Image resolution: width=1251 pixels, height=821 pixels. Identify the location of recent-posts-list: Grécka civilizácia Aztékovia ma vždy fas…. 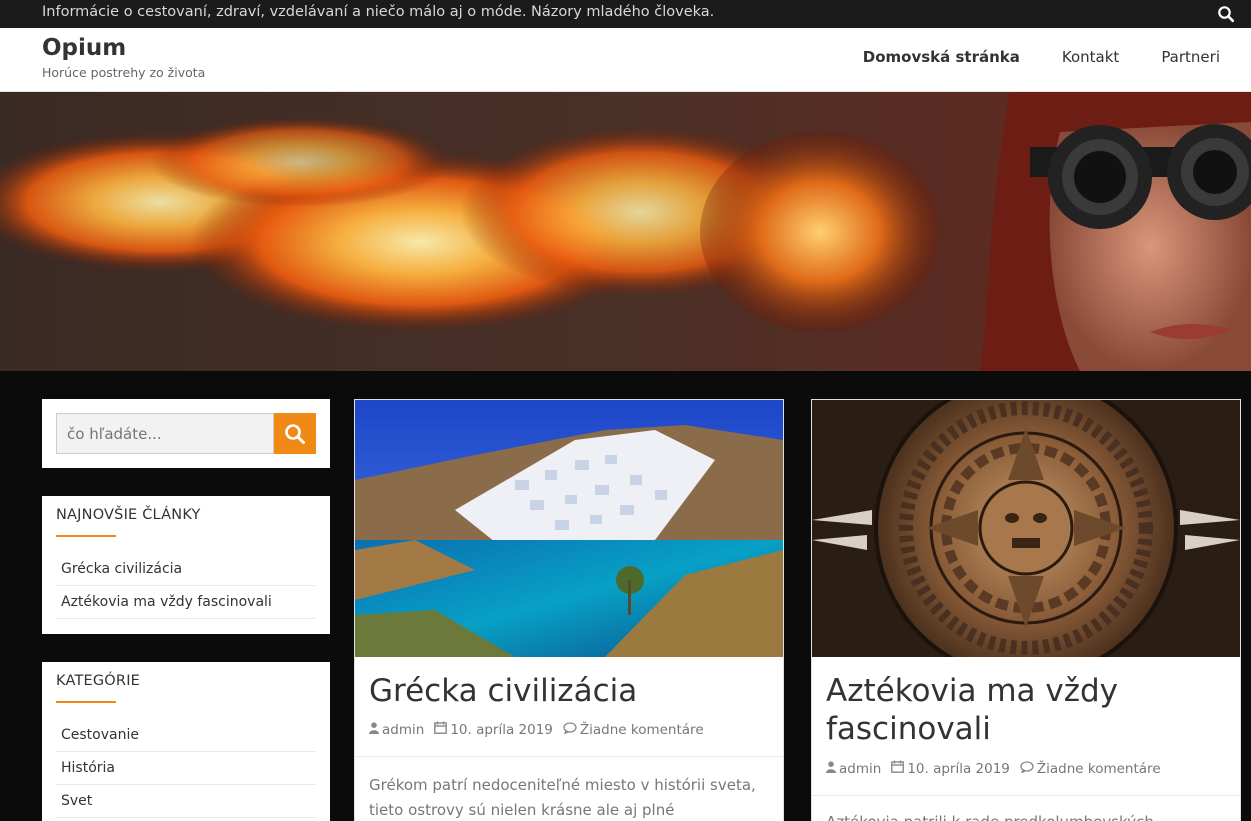
(186, 586).